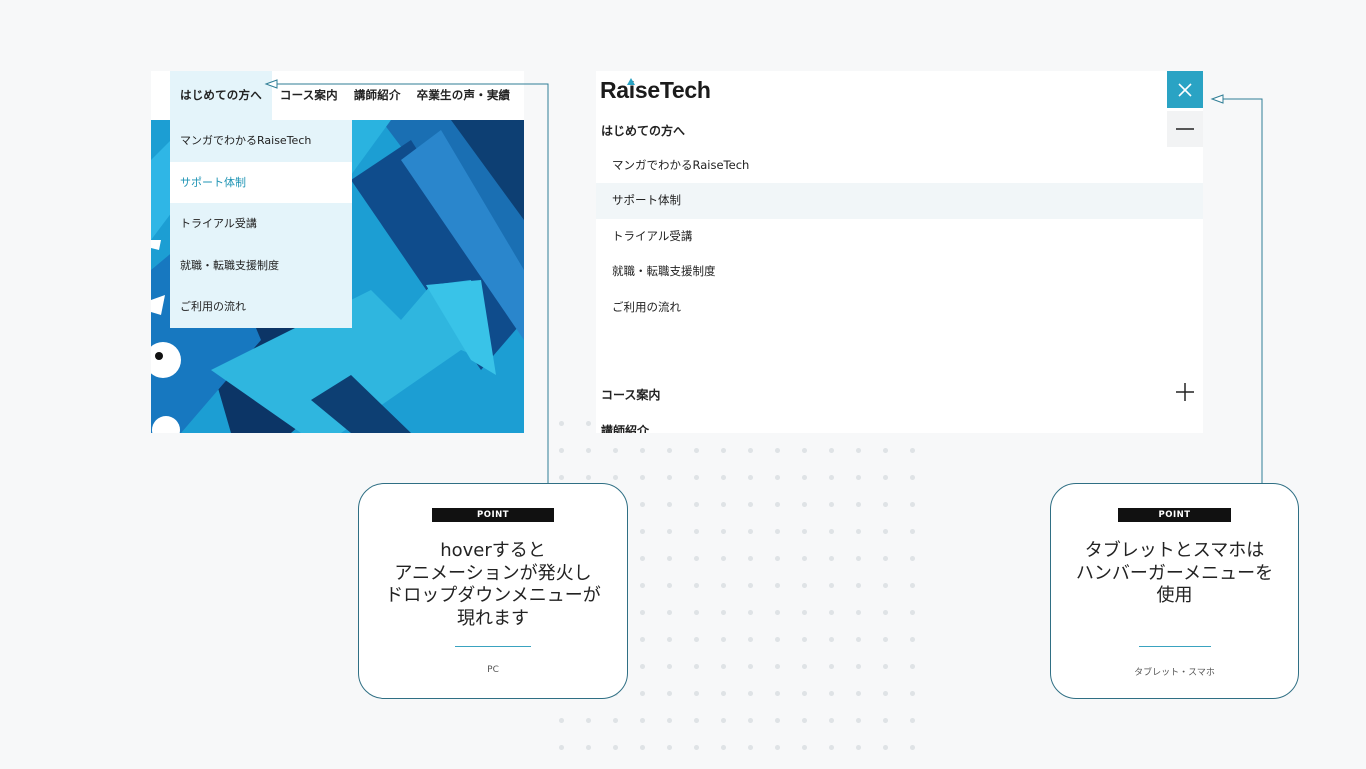  Describe the element at coordinates (309, 95) in the screenshot. I see `nav-item-courses: コース案内` at that location.